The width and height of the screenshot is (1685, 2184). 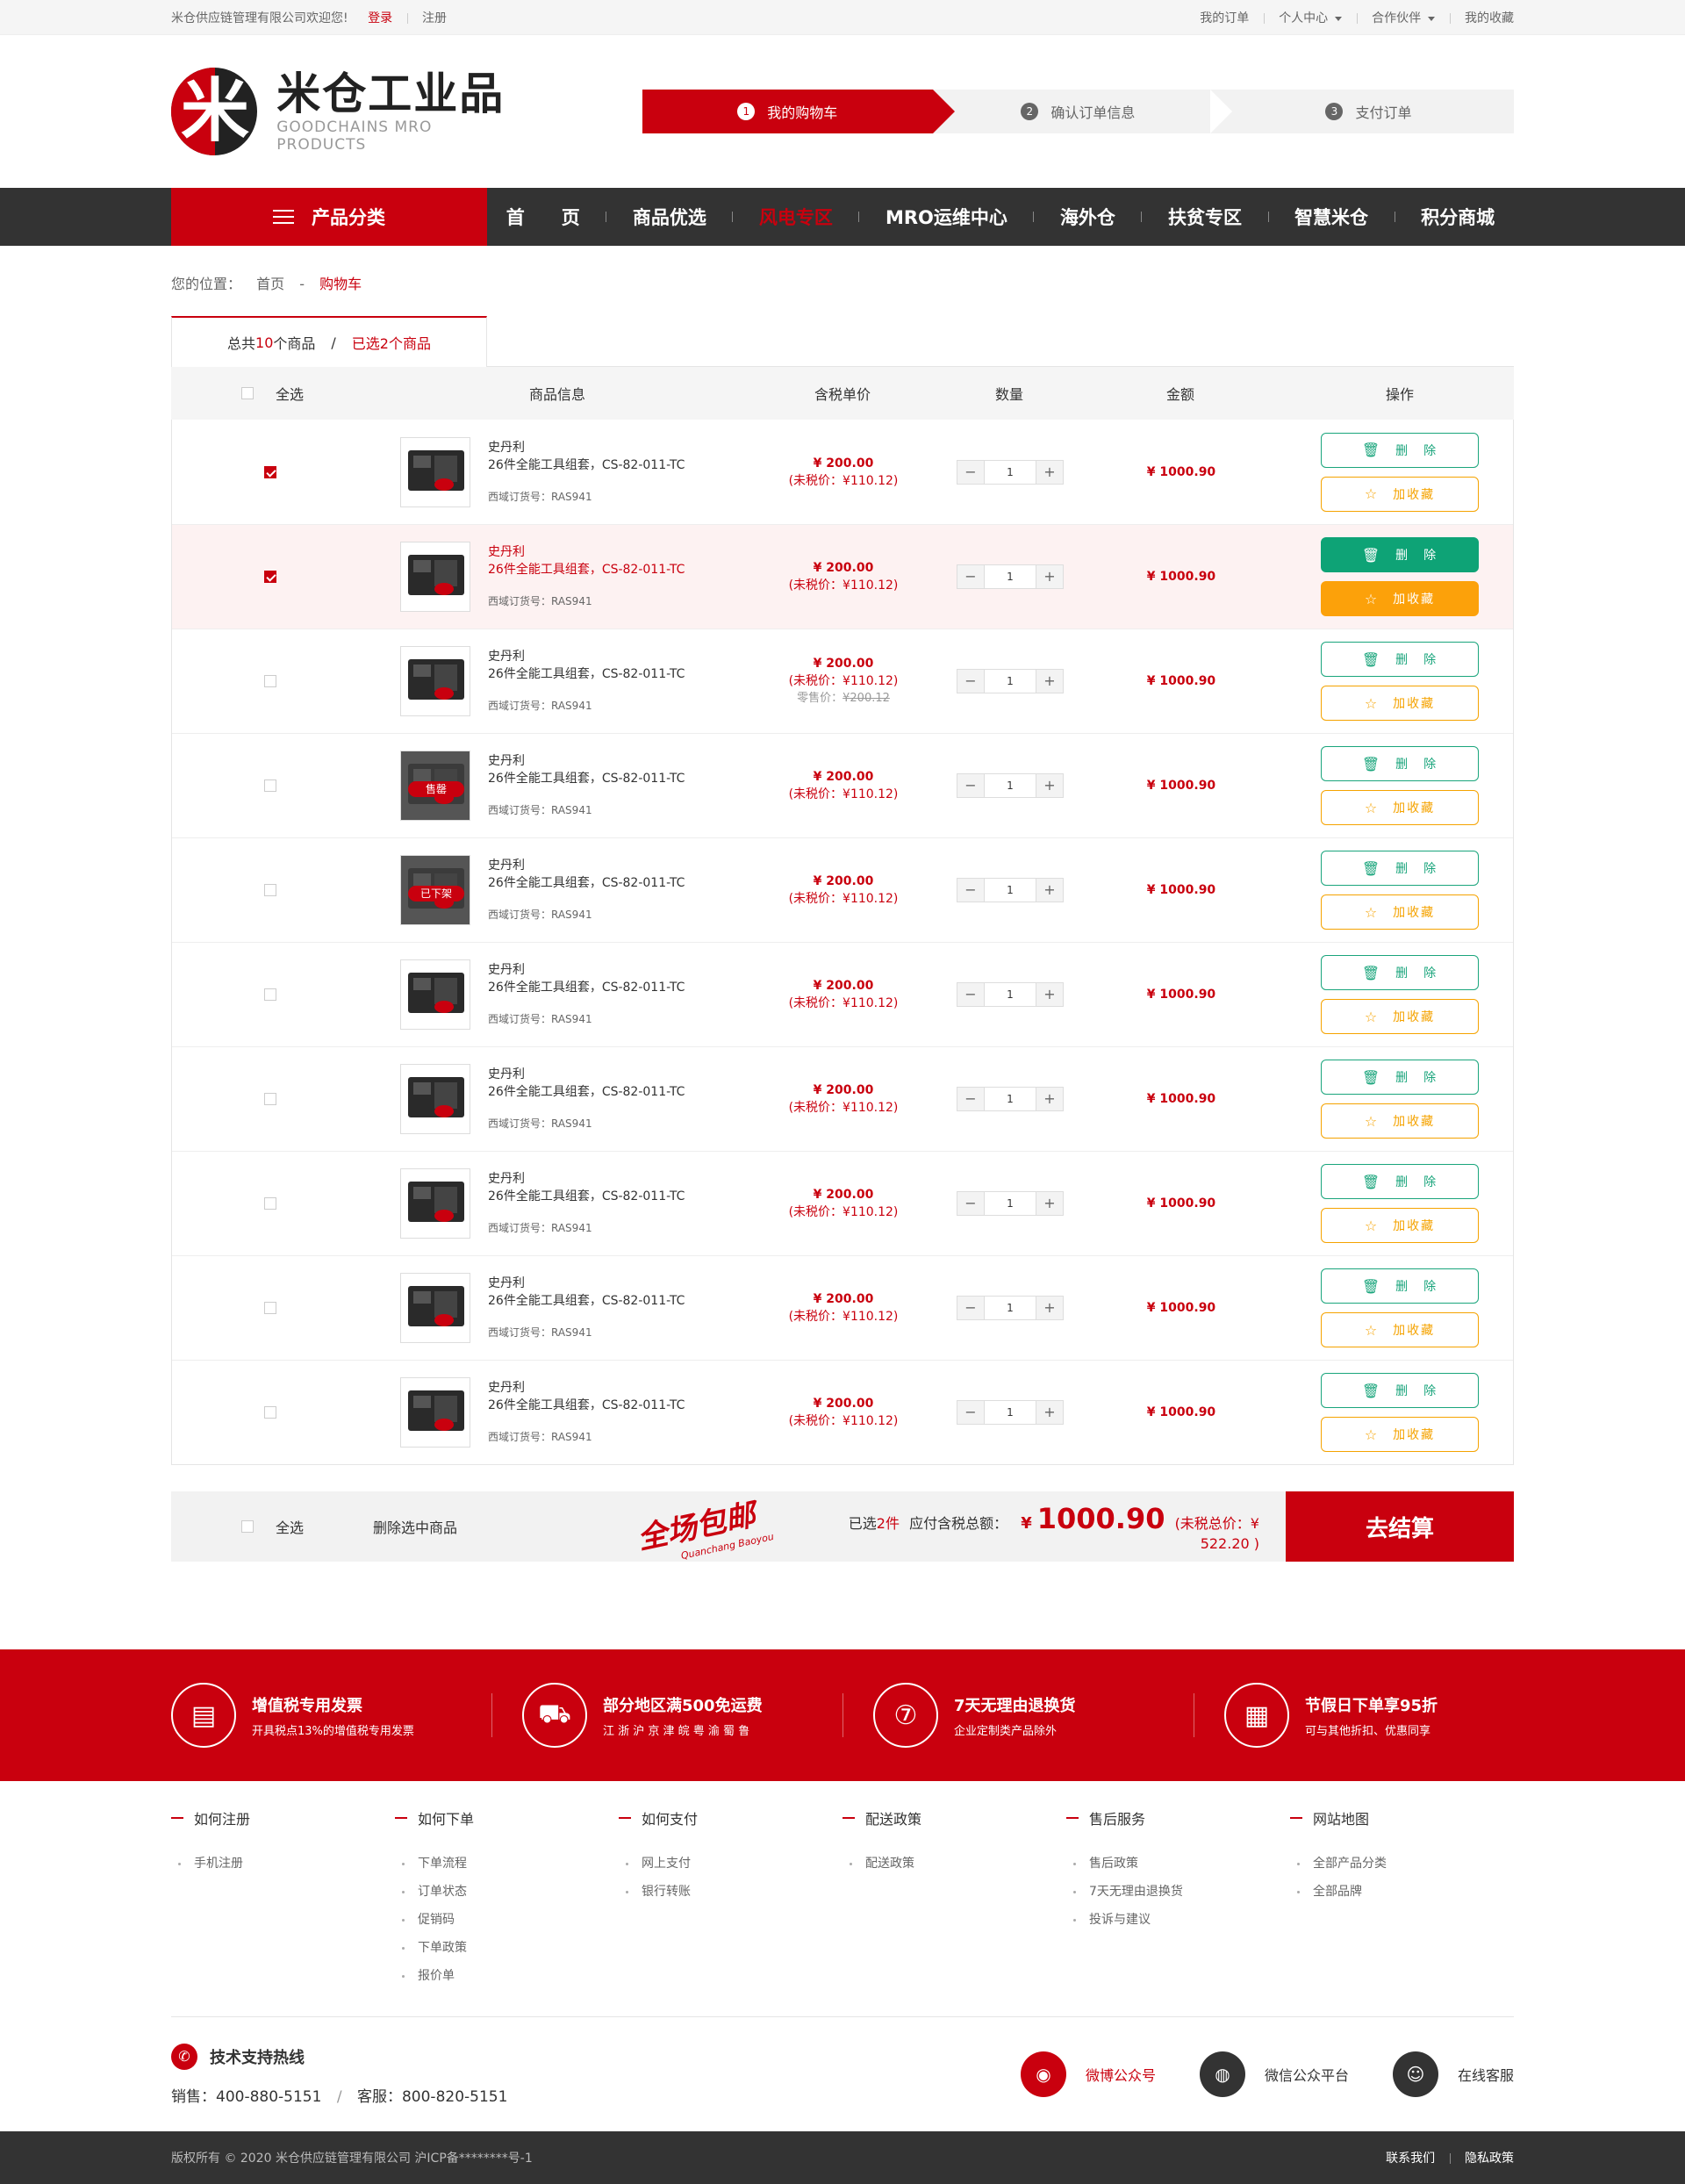 What do you see at coordinates (1489, 2159) in the screenshot?
I see `privacy-link: 隐私政策` at bounding box center [1489, 2159].